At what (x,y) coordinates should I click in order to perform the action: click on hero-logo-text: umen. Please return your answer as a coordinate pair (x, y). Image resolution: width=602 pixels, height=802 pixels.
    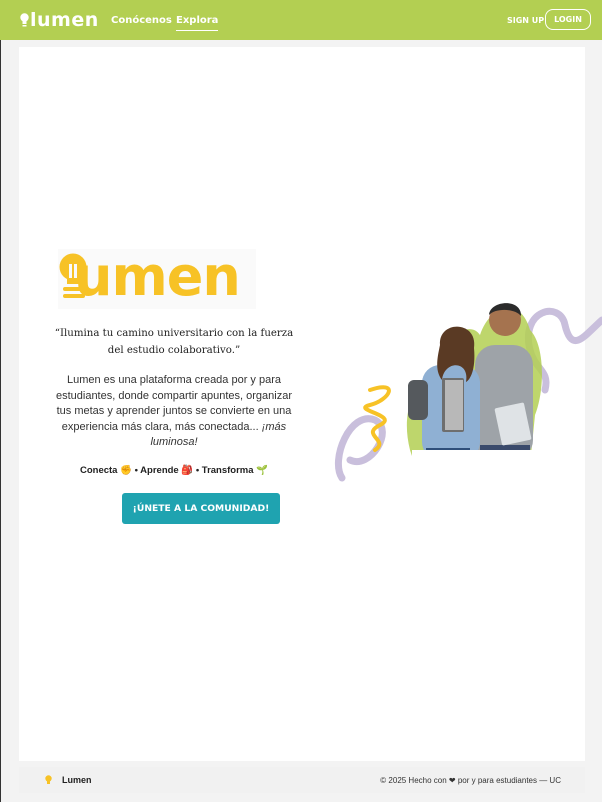
    Looking at the image, I should click on (157, 276).